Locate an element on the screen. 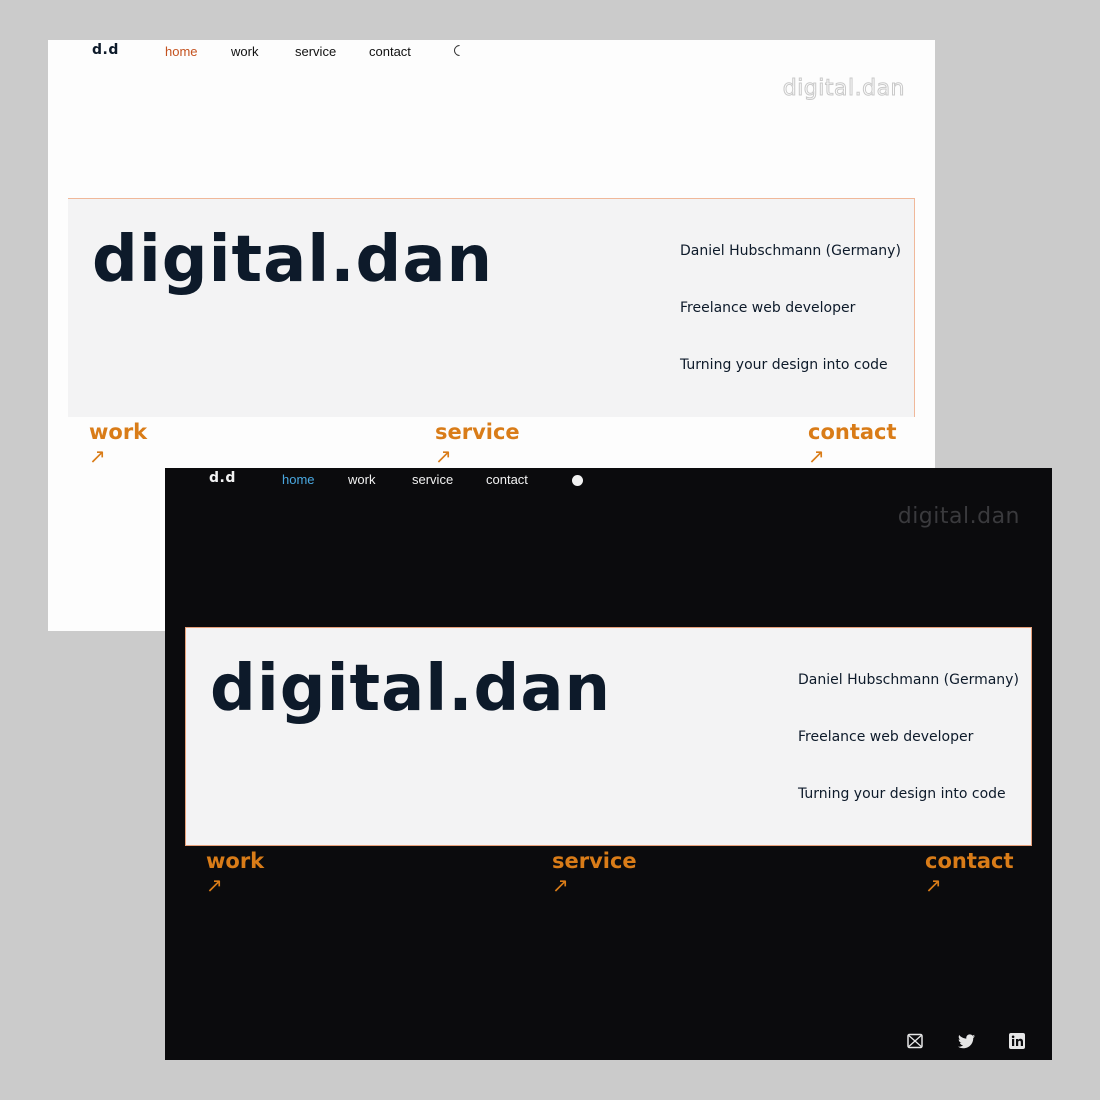  twitter-icon is located at coordinates (966, 1041).